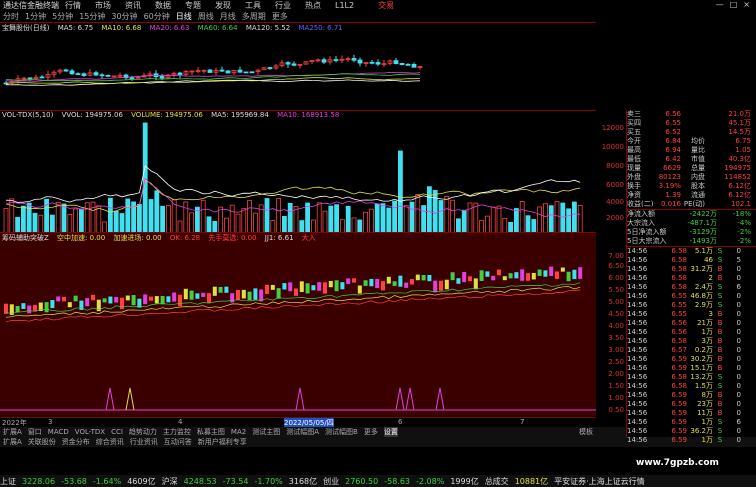  I want to click on tick-row: 14:56 6.58 2.4万 S 6, so click(691, 287).